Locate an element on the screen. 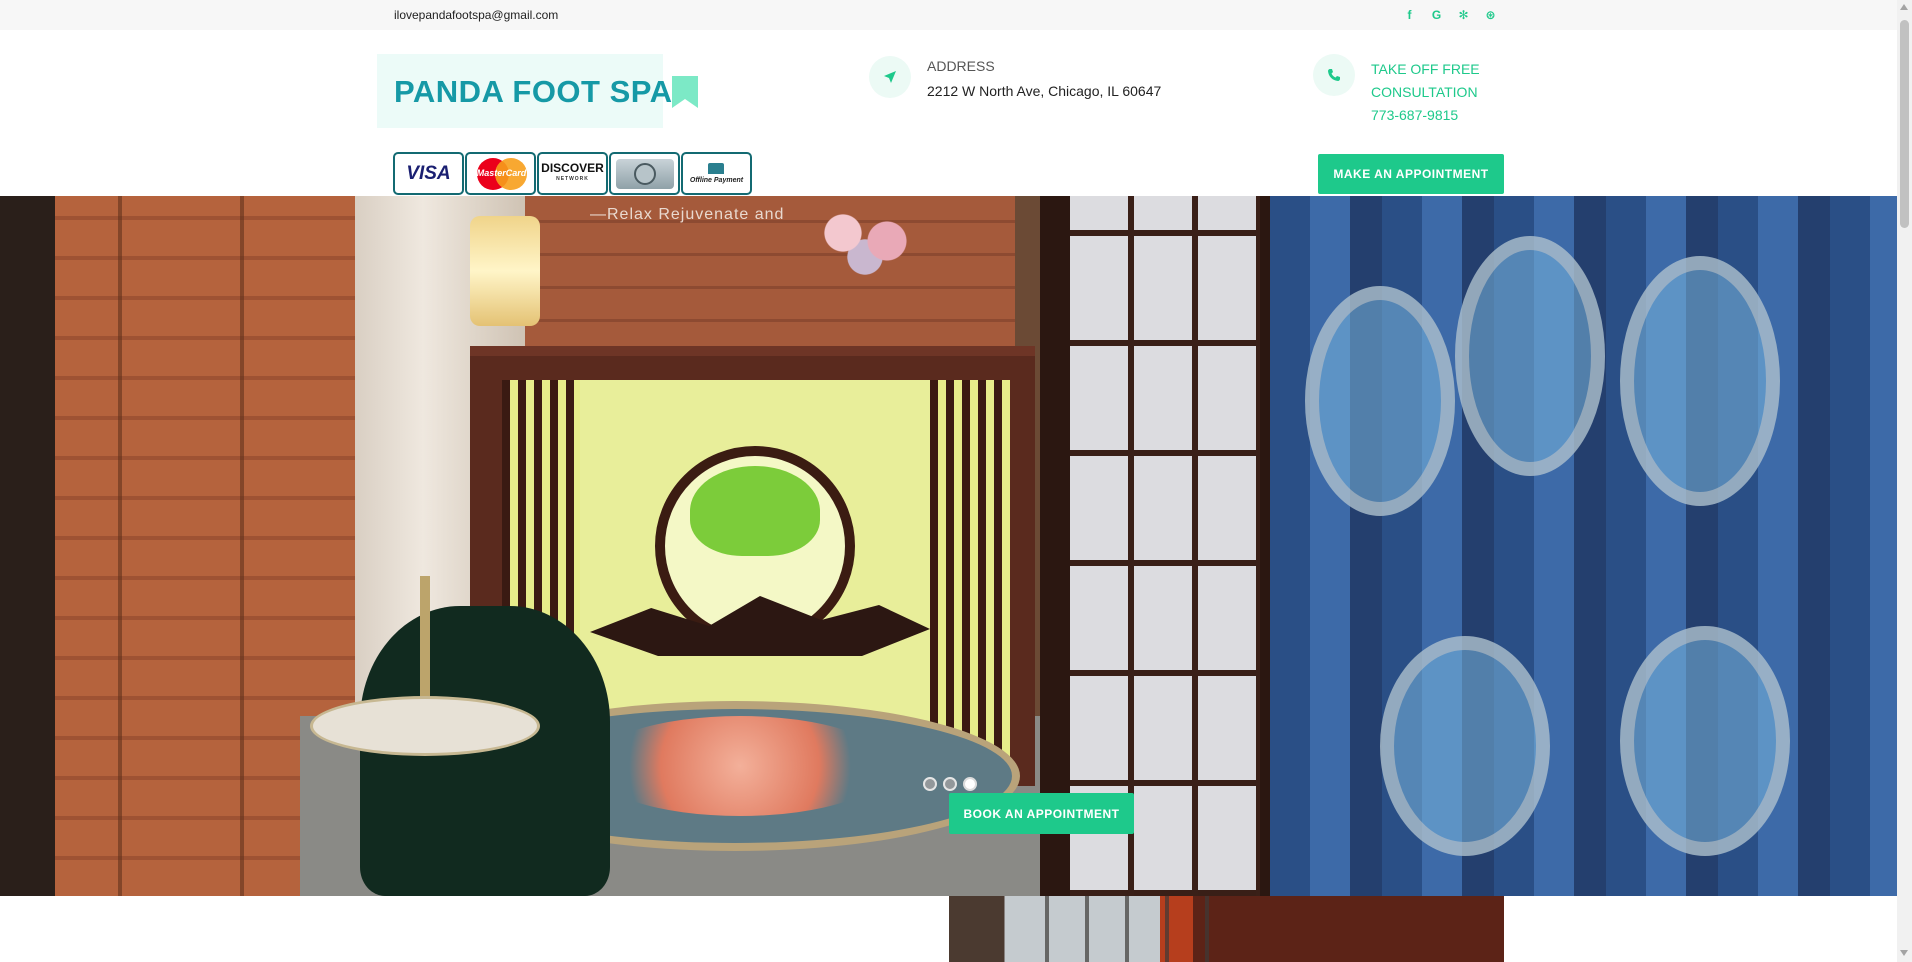 The height and width of the screenshot is (962, 1912). offline-payment-logo: Offline Payment is located at coordinates (716, 173).